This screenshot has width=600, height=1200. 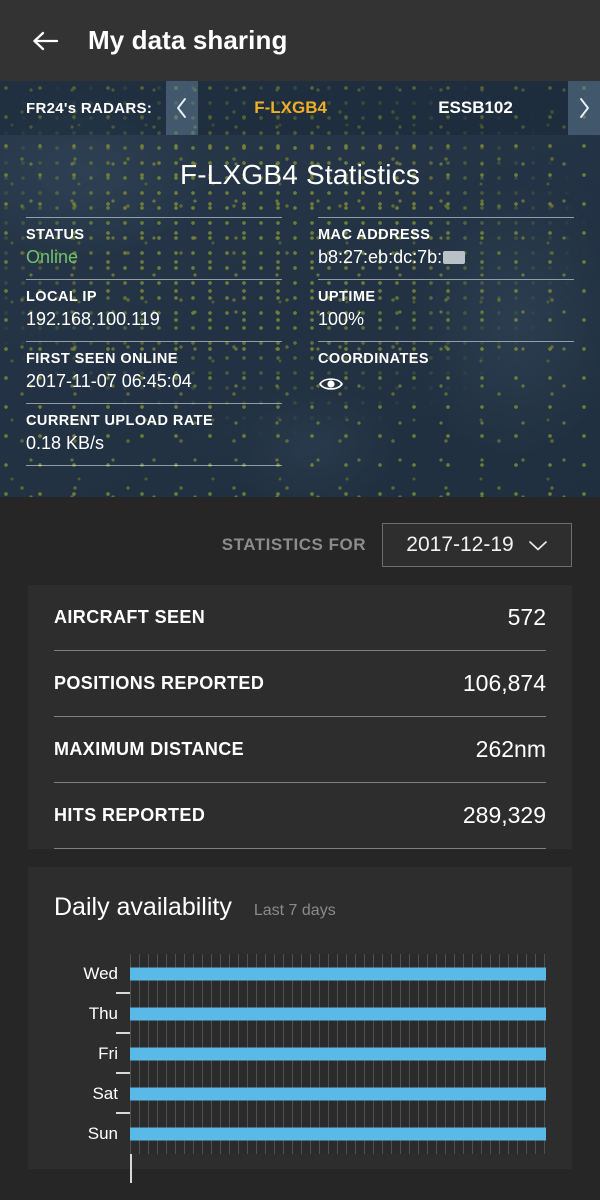 I want to click on info-value-mac-address: b8:27:eb:dc:7b:, so click(x=446, y=257).